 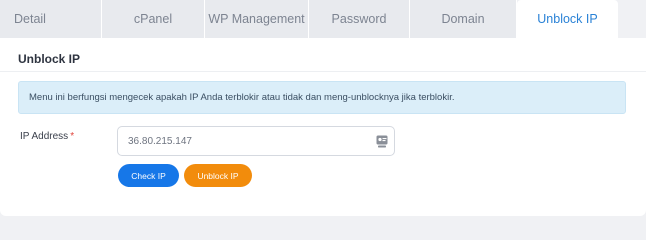 What do you see at coordinates (463, 19) in the screenshot?
I see `tab-domain: Domain` at bounding box center [463, 19].